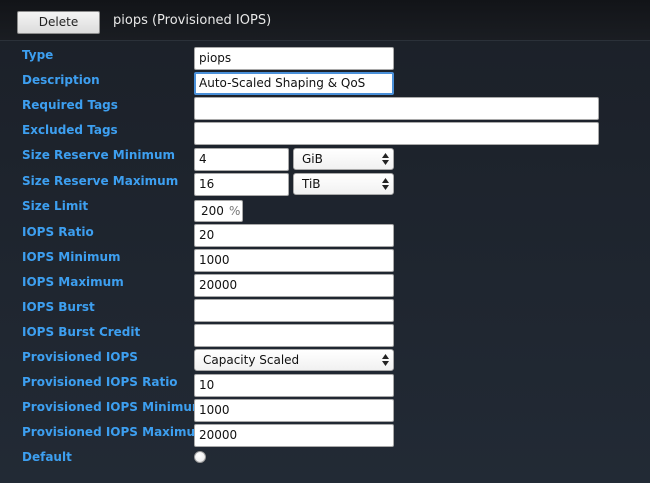 The width and height of the screenshot is (650, 483). What do you see at coordinates (212, 211) in the screenshot?
I see `size-limit-value: 200` at bounding box center [212, 211].